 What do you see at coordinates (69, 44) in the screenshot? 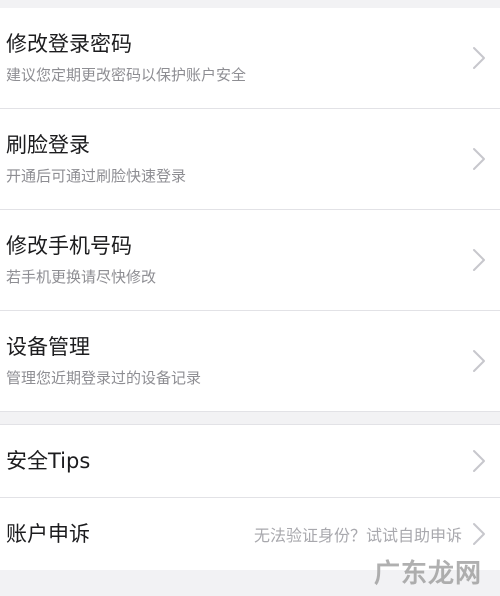
I see `row-title: 修改登录密码` at bounding box center [69, 44].